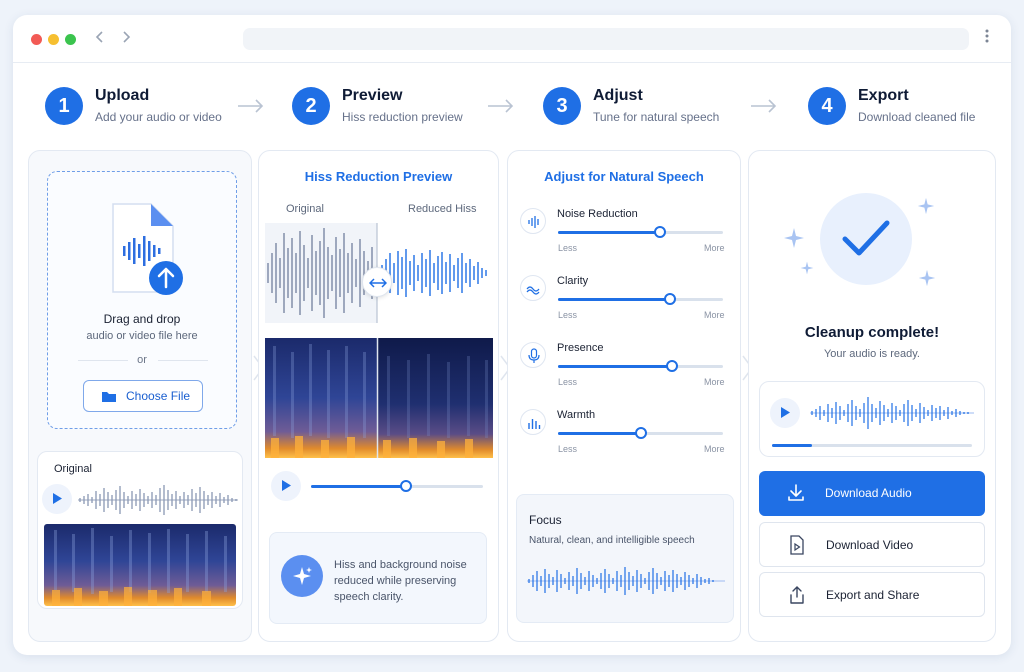 This screenshot has height=672, width=1024. What do you see at coordinates (545, 520) in the screenshot?
I see `focus-title: Focus` at bounding box center [545, 520].